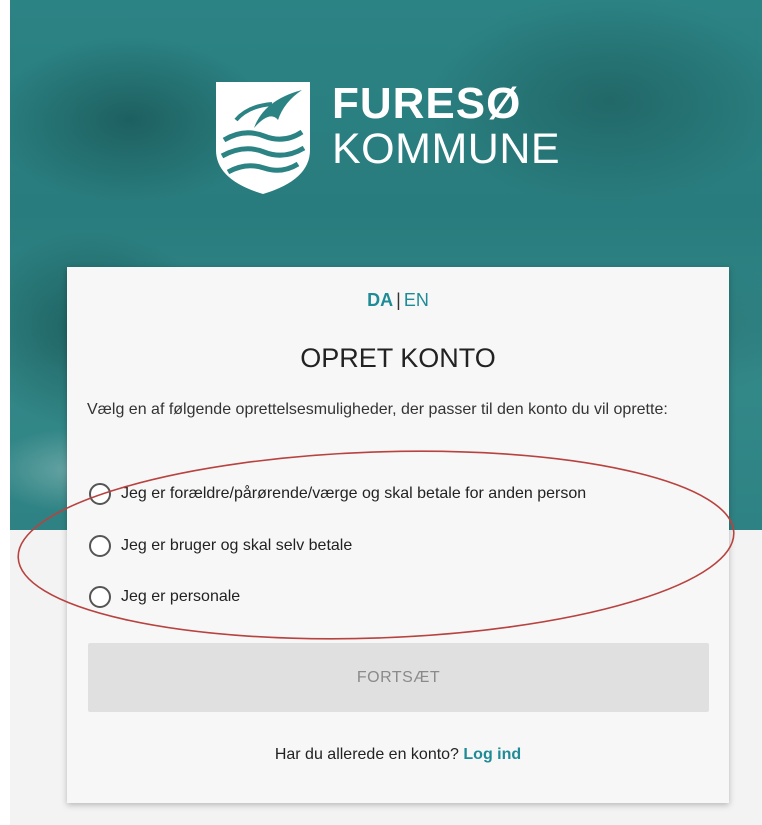 The image size is (762, 825). I want to click on language-en-link: EN, so click(416, 300).